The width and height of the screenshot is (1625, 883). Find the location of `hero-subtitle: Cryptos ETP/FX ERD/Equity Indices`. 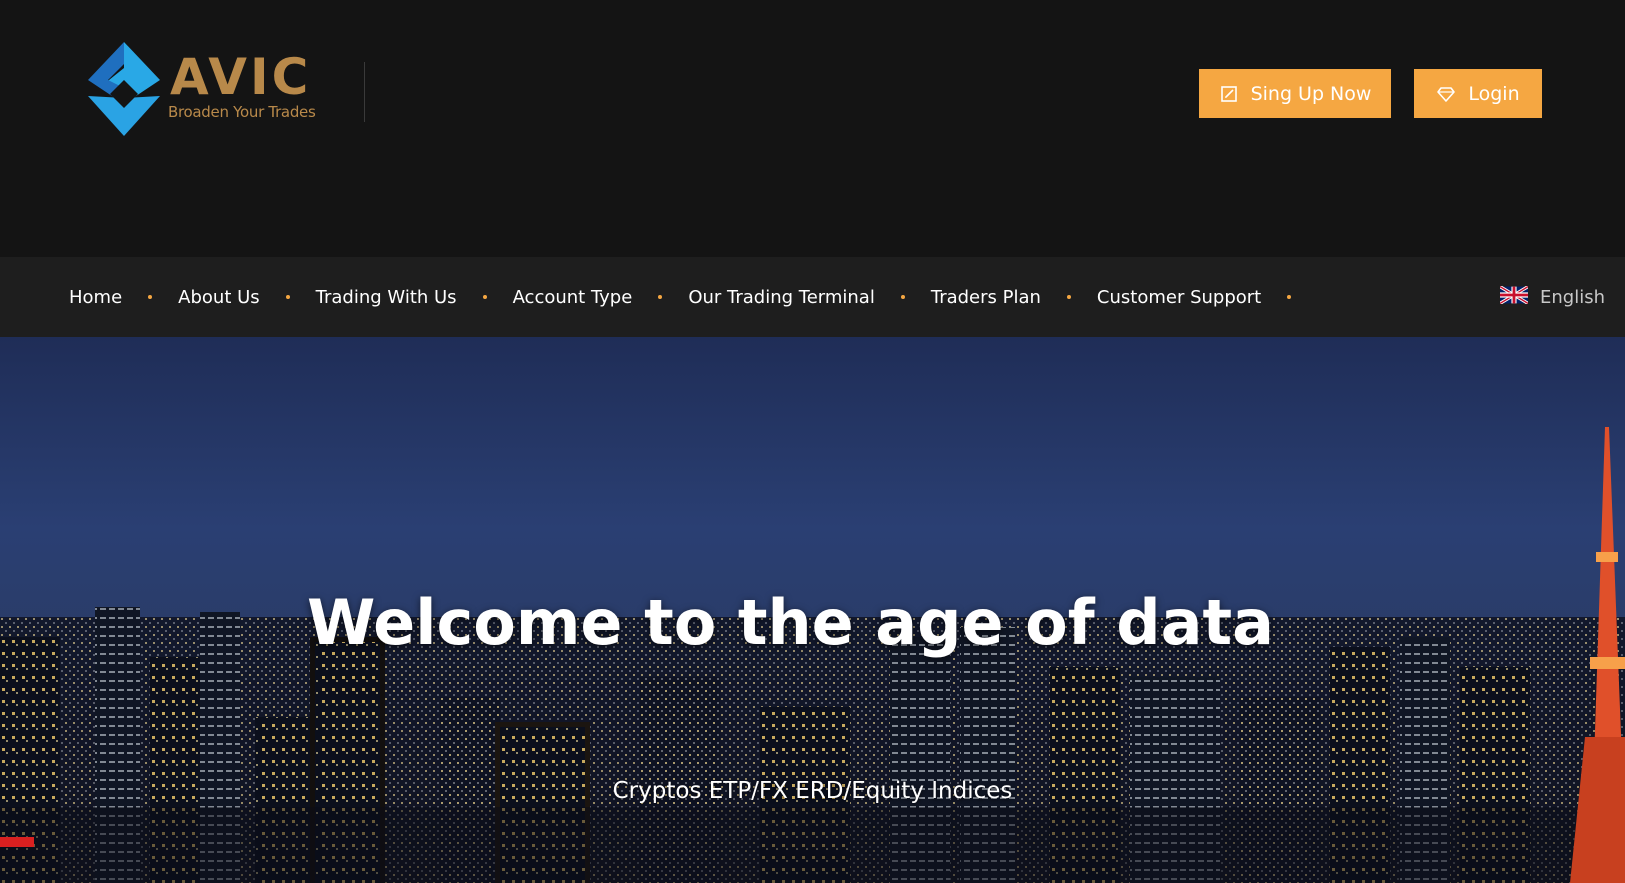

hero-subtitle: Cryptos ETP/FX ERD/Equity Indices is located at coordinates (812, 791).